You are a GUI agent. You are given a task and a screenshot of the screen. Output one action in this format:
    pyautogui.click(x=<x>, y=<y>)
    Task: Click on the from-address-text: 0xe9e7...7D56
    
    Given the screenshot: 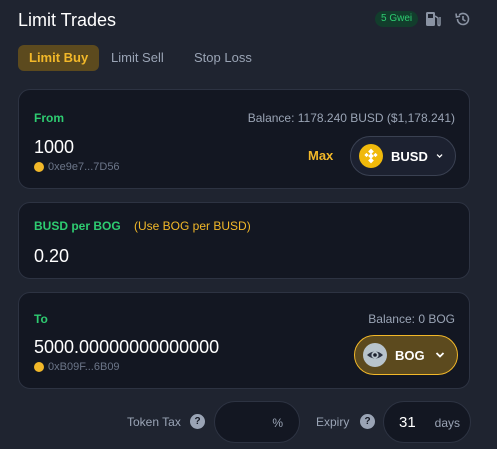 What is the action you would take?
    pyautogui.click(x=84, y=167)
    